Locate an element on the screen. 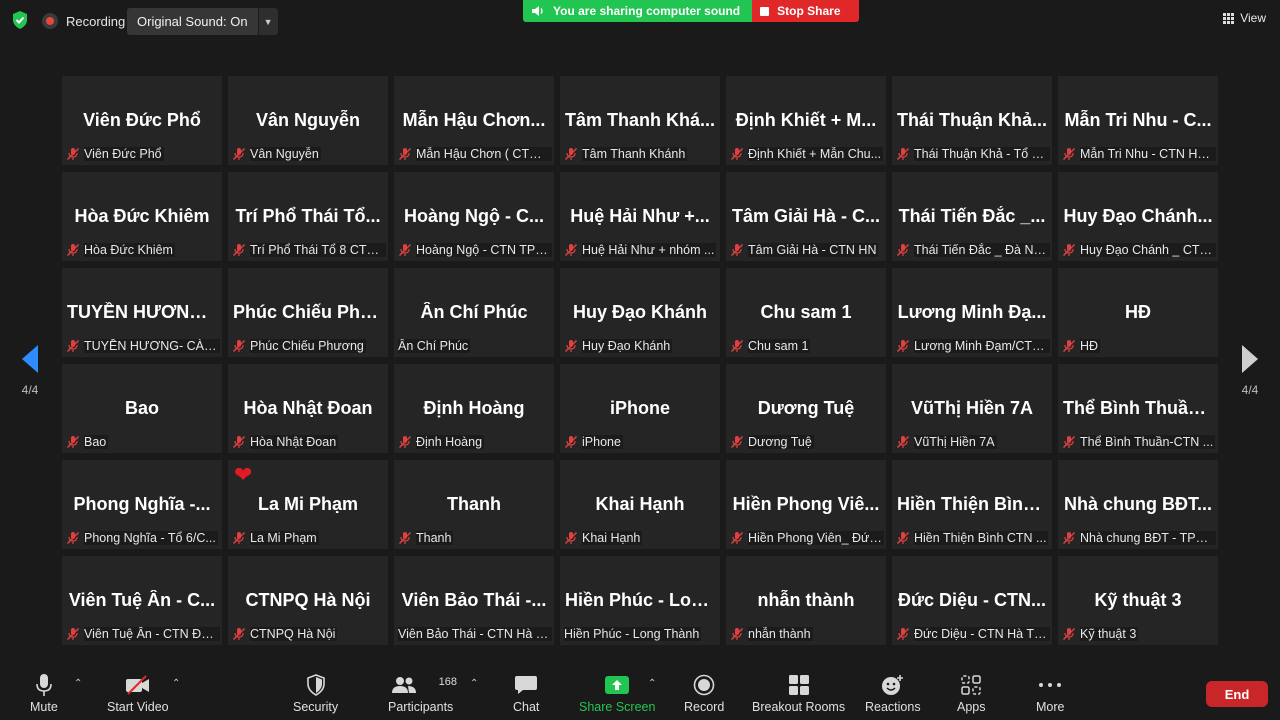 This screenshot has width=1280, height=720. participant-display-name: Vân Nguyễn is located at coordinates (308, 120).